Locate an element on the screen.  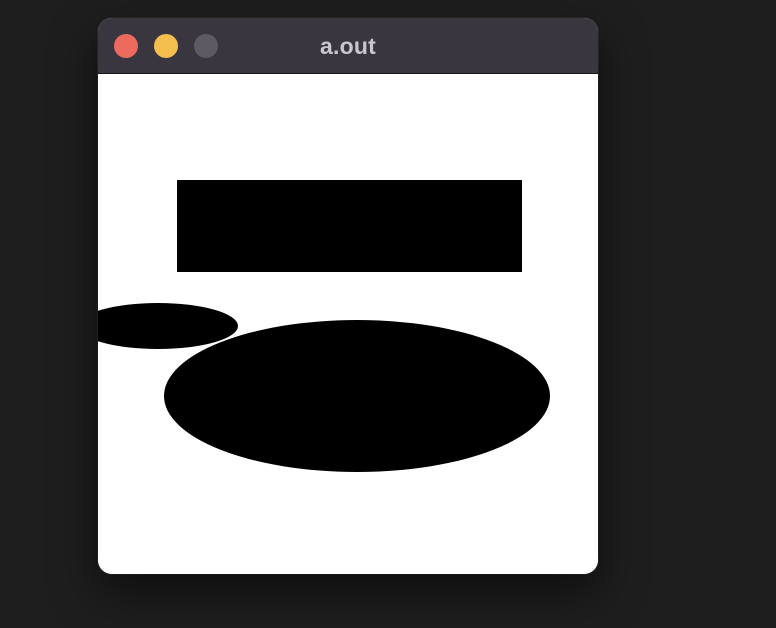
canvas-rectangle is located at coordinates (349, 226).